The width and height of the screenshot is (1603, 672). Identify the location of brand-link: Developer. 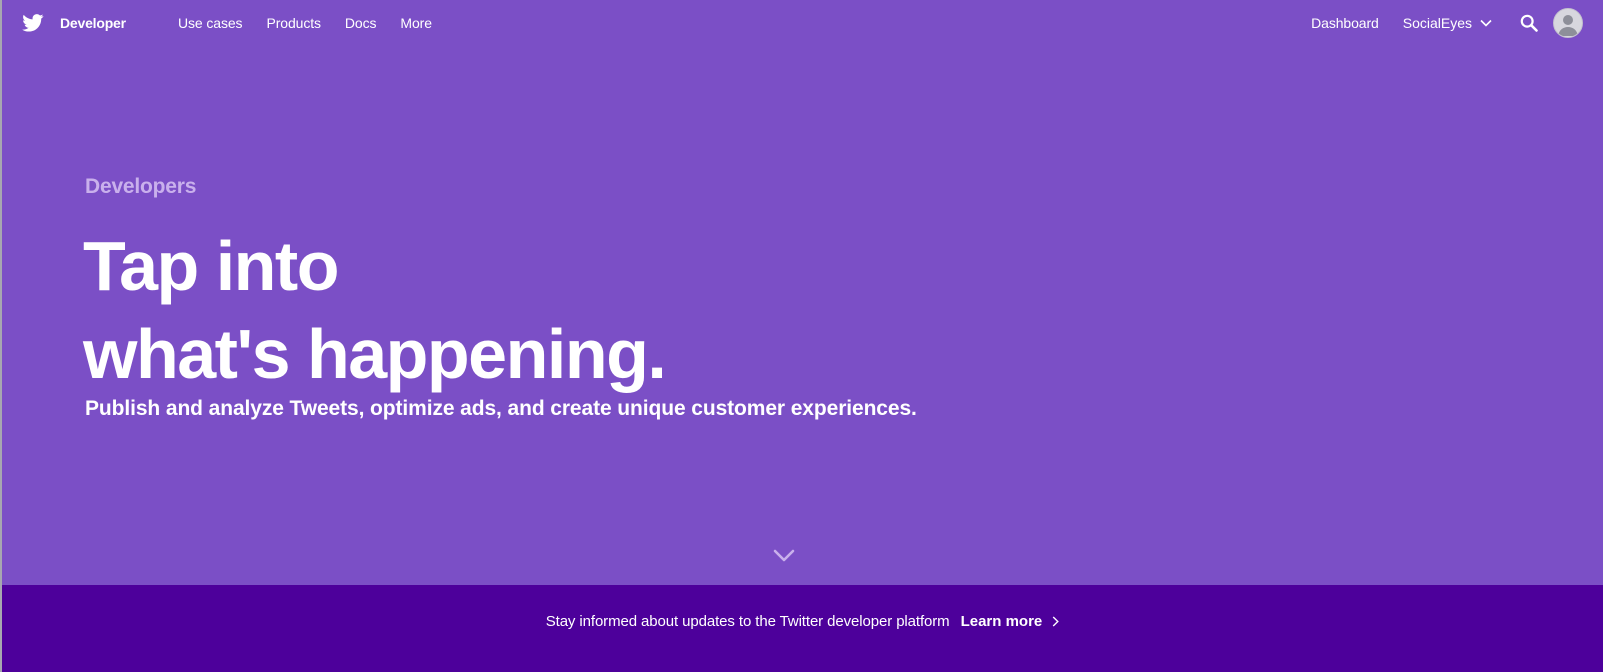
(74, 23).